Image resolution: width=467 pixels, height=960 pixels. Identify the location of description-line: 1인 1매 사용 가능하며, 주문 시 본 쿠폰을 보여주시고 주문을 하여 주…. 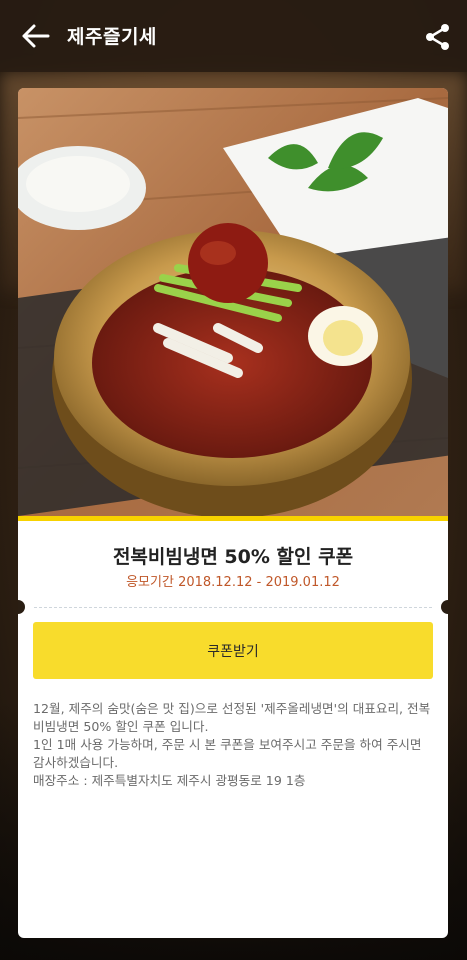
(227, 753).